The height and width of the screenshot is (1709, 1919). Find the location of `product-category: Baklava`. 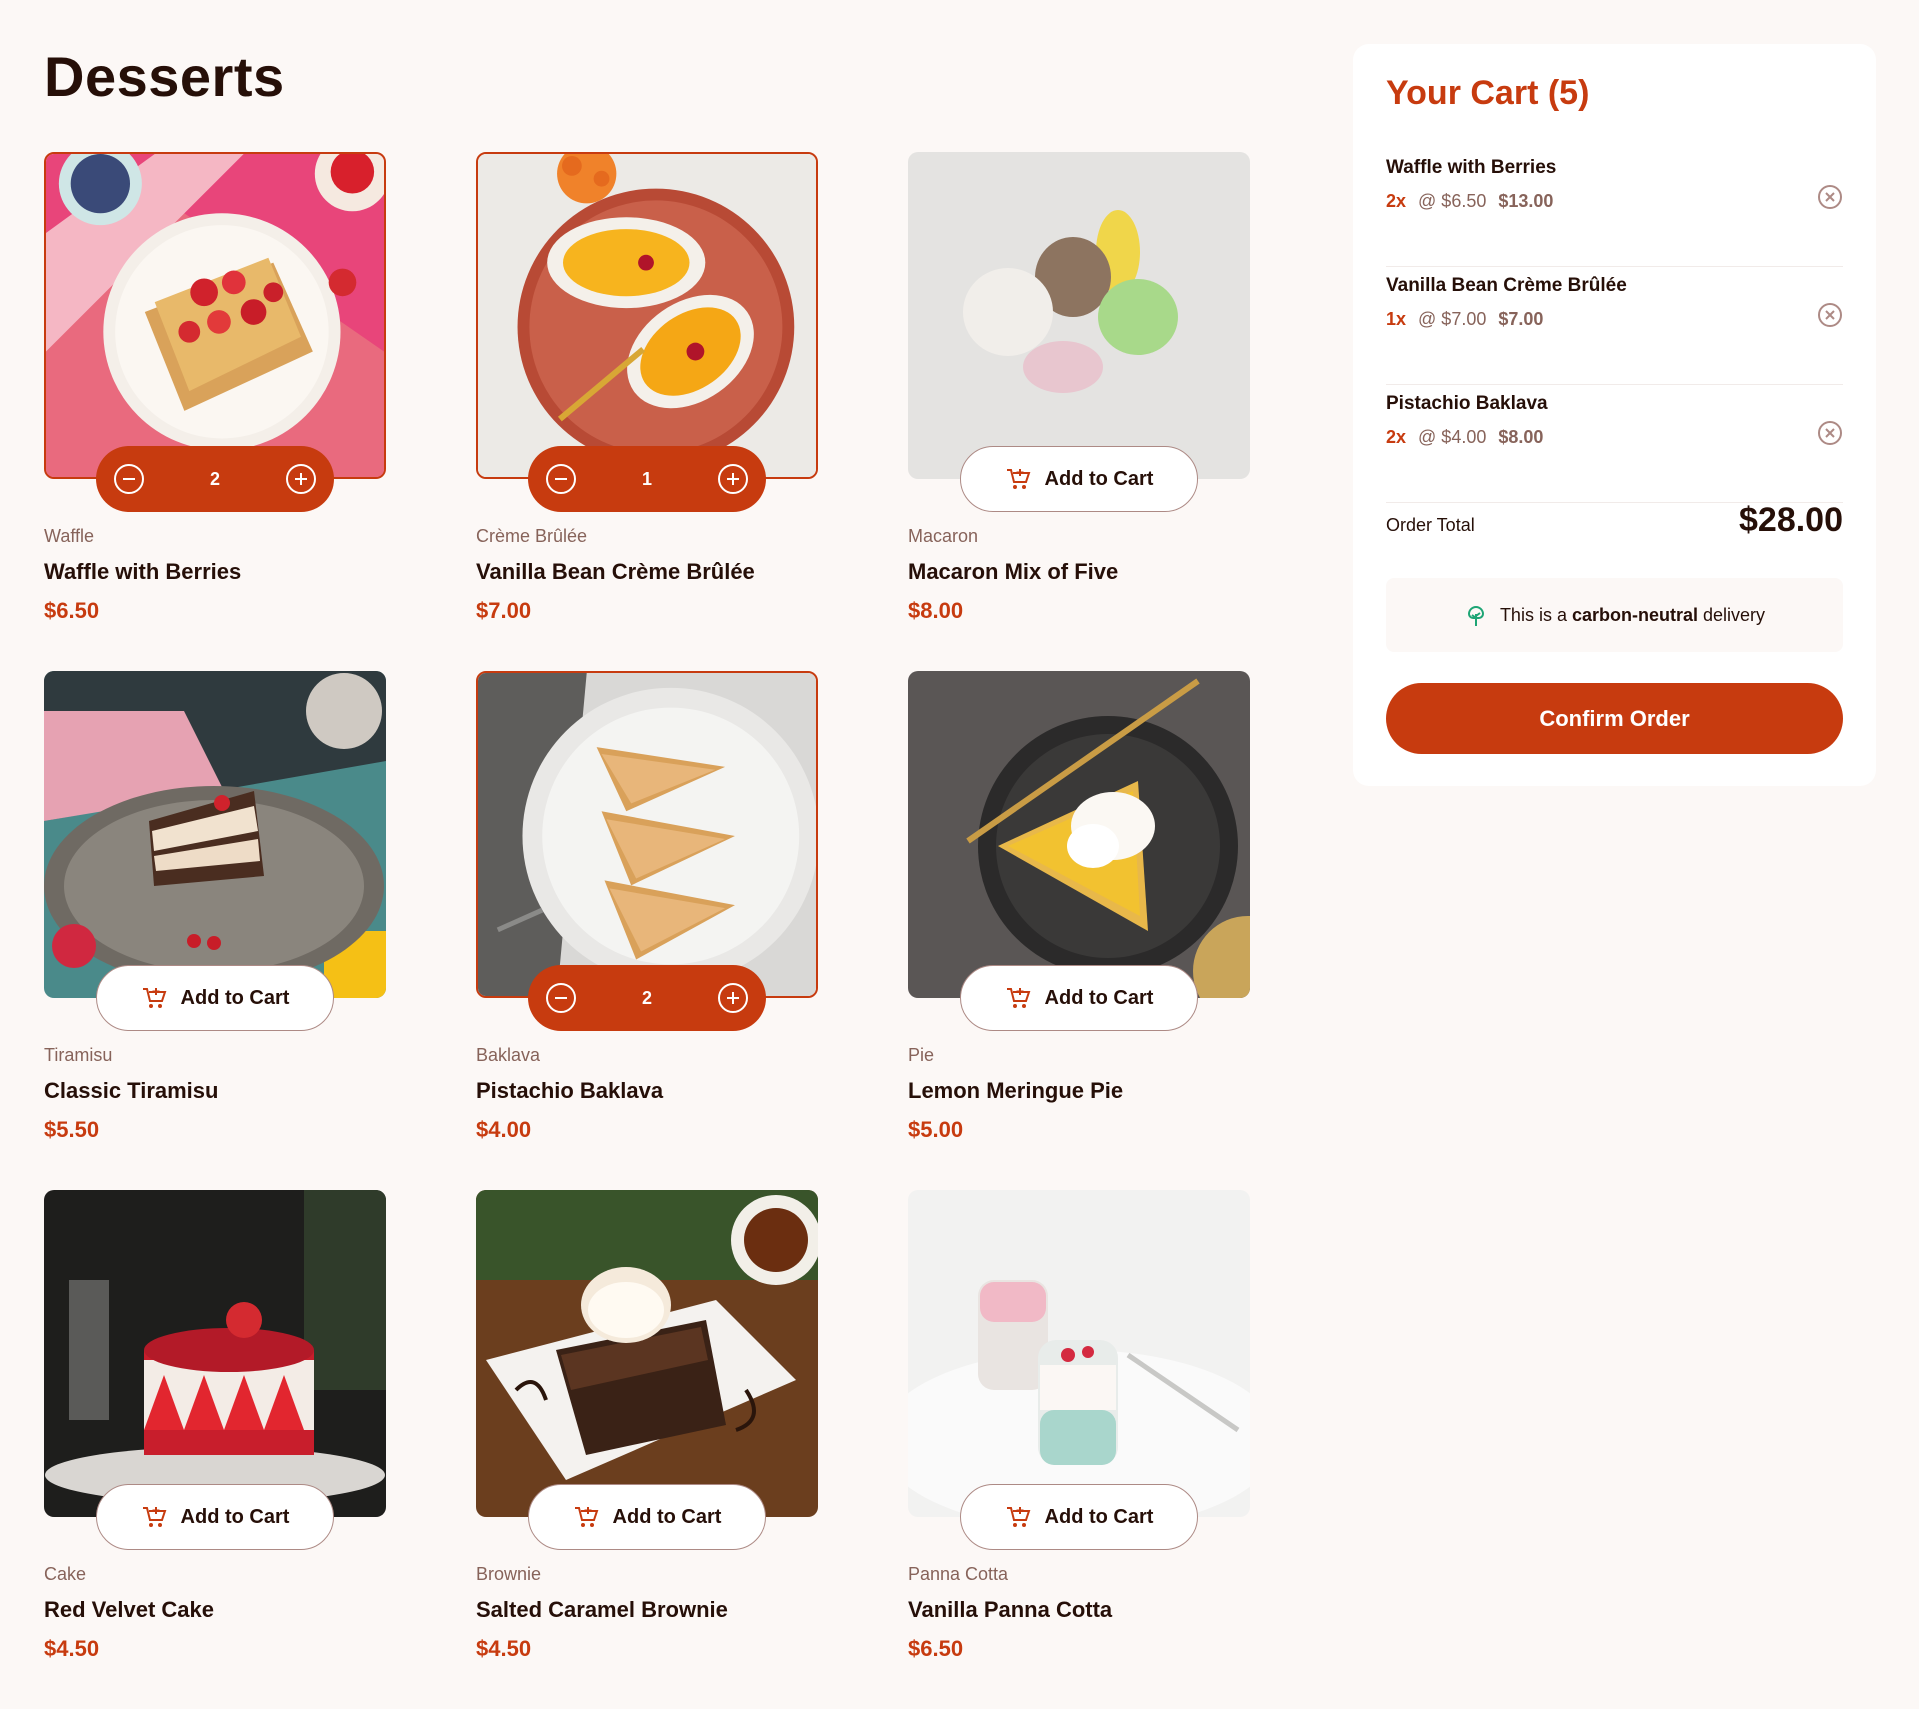

product-category: Baklava is located at coordinates (508, 1055).